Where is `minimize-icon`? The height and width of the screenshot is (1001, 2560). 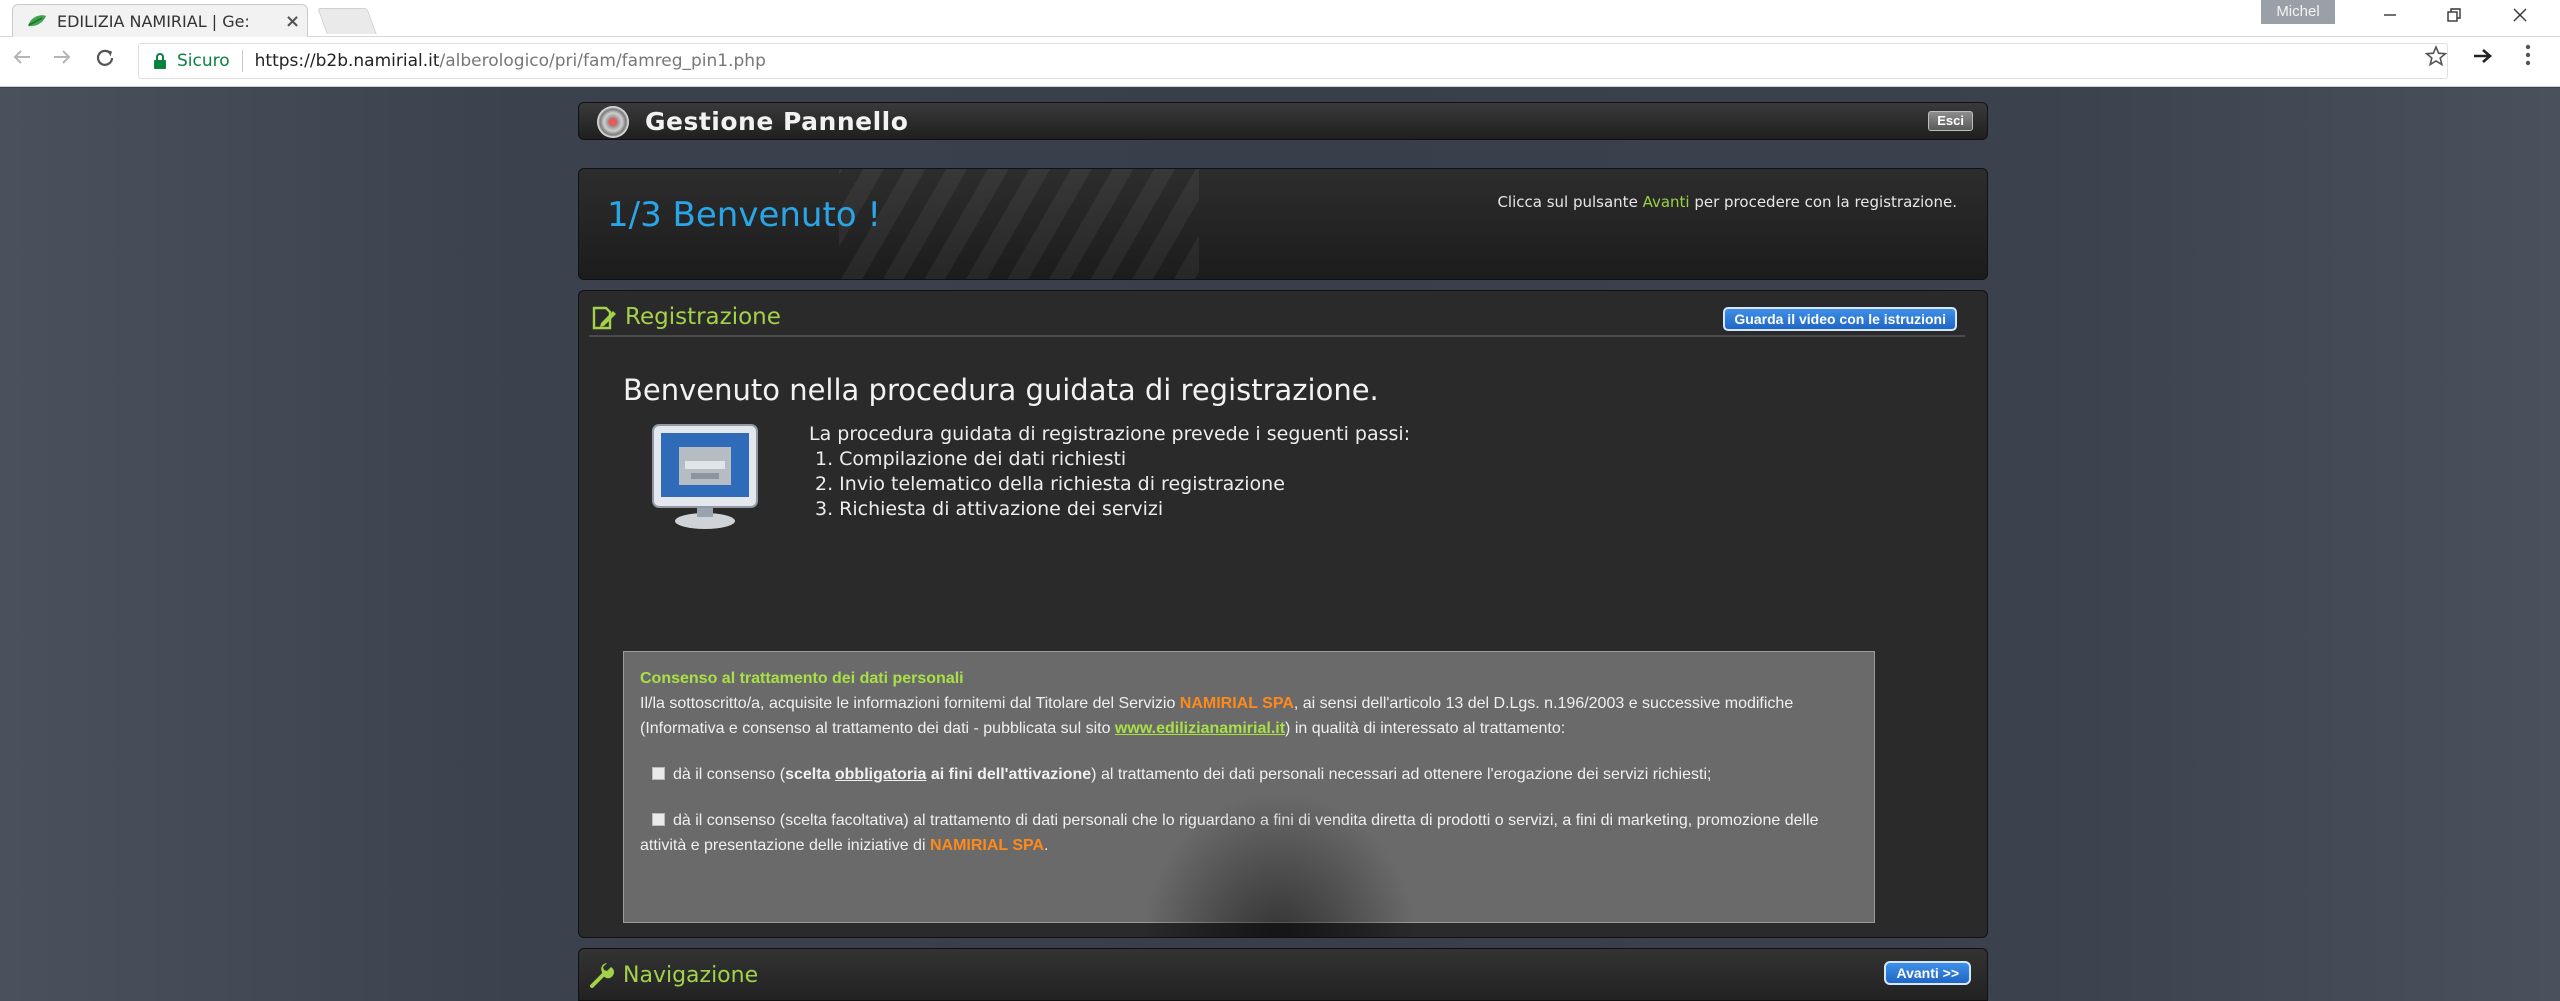
minimize-icon is located at coordinates (2390, 15).